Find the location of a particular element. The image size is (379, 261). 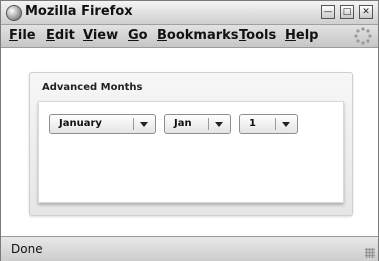

close-icon: ✕ is located at coordinates (366, 12).